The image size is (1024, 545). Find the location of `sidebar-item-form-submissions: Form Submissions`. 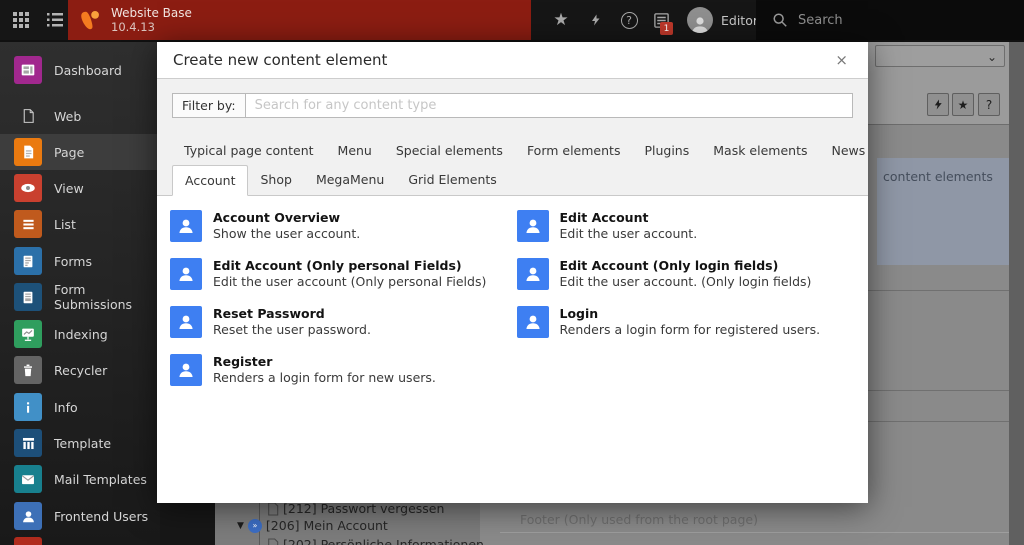

sidebar-item-form-submissions: Form Submissions is located at coordinates (80, 297).